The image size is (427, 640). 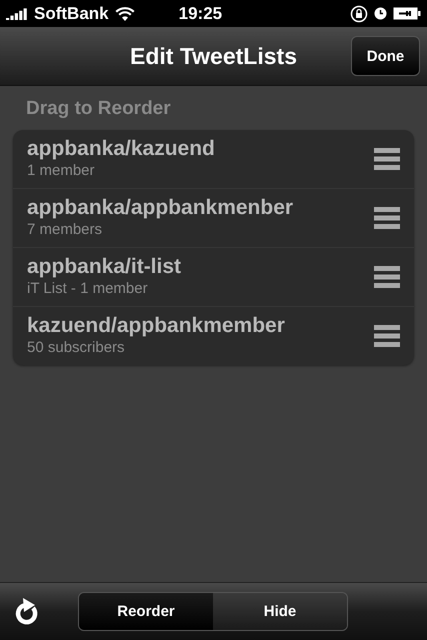 What do you see at coordinates (17, 14) in the screenshot?
I see `signal-icon` at bounding box center [17, 14].